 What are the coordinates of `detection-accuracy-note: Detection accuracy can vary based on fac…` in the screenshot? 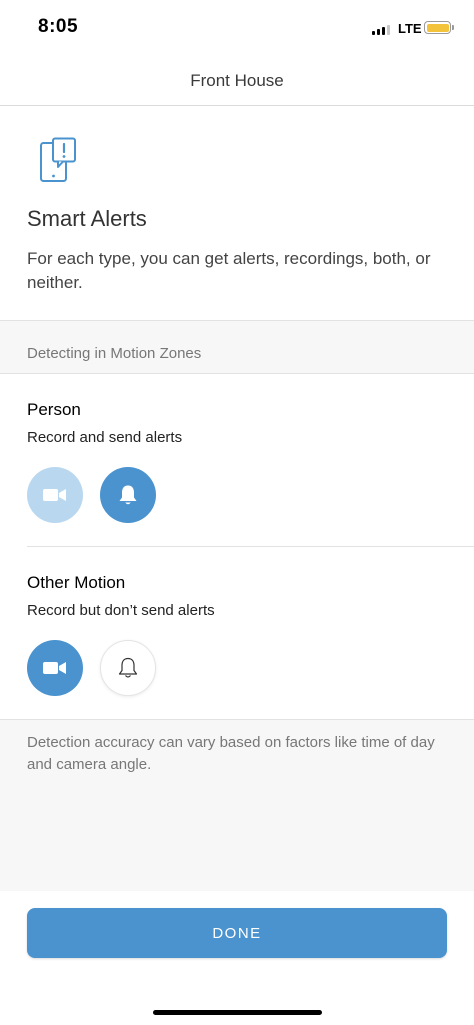 It's located at (231, 753).